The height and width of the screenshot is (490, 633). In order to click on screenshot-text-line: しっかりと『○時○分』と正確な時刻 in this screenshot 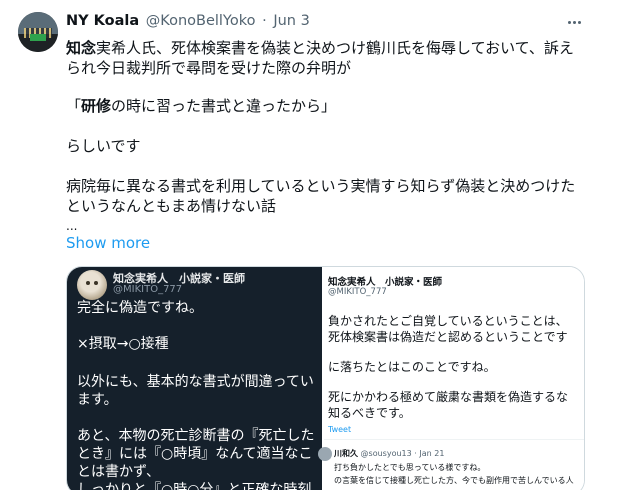, I will do `click(194, 486)`.